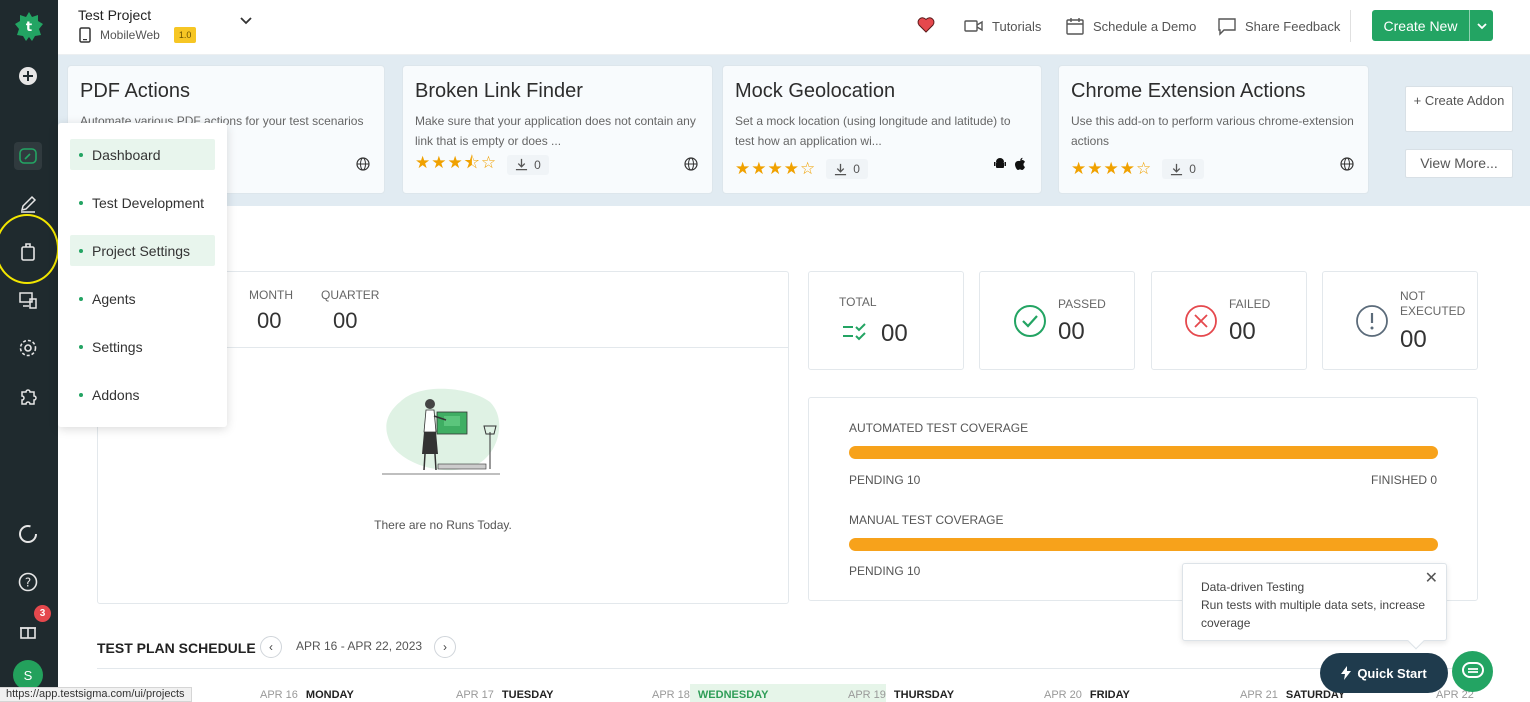 The width and height of the screenshot is (1530, 702). Describe the element at coordinates (271, 311) in the screenshot. I see `period-month: MONTH 00` at that location.